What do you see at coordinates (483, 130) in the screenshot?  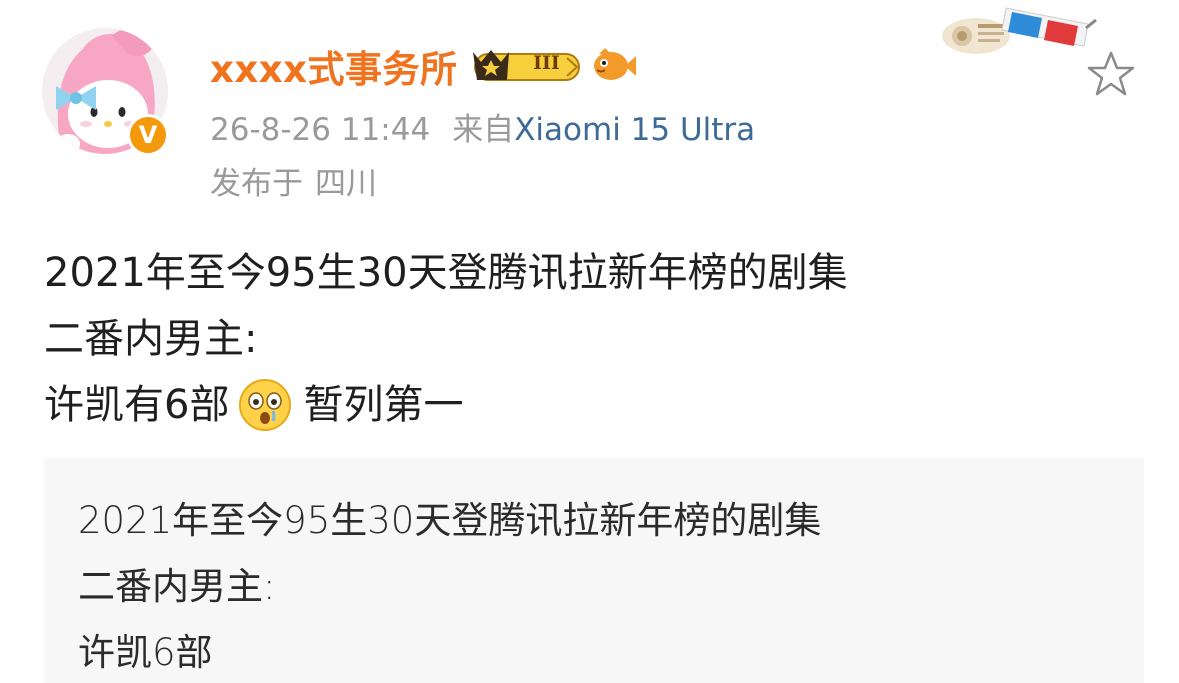 I see `source-prefix: 来自` at bounding box center [483, 130].